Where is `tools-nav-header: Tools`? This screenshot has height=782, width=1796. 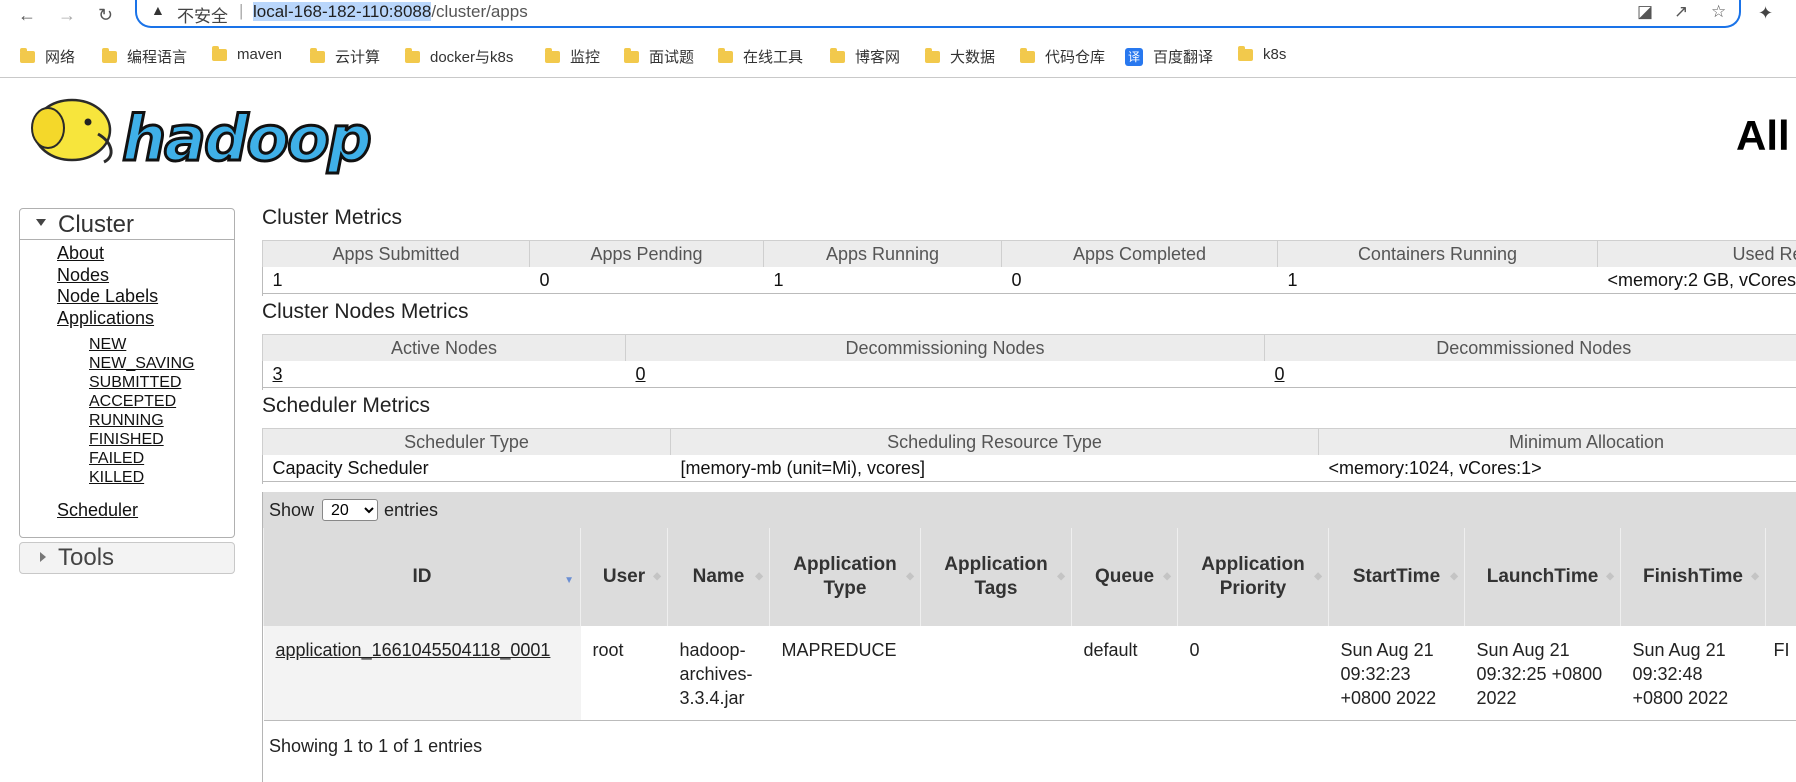 tools-nav-header: Tools is located at coordinates (127, 558).